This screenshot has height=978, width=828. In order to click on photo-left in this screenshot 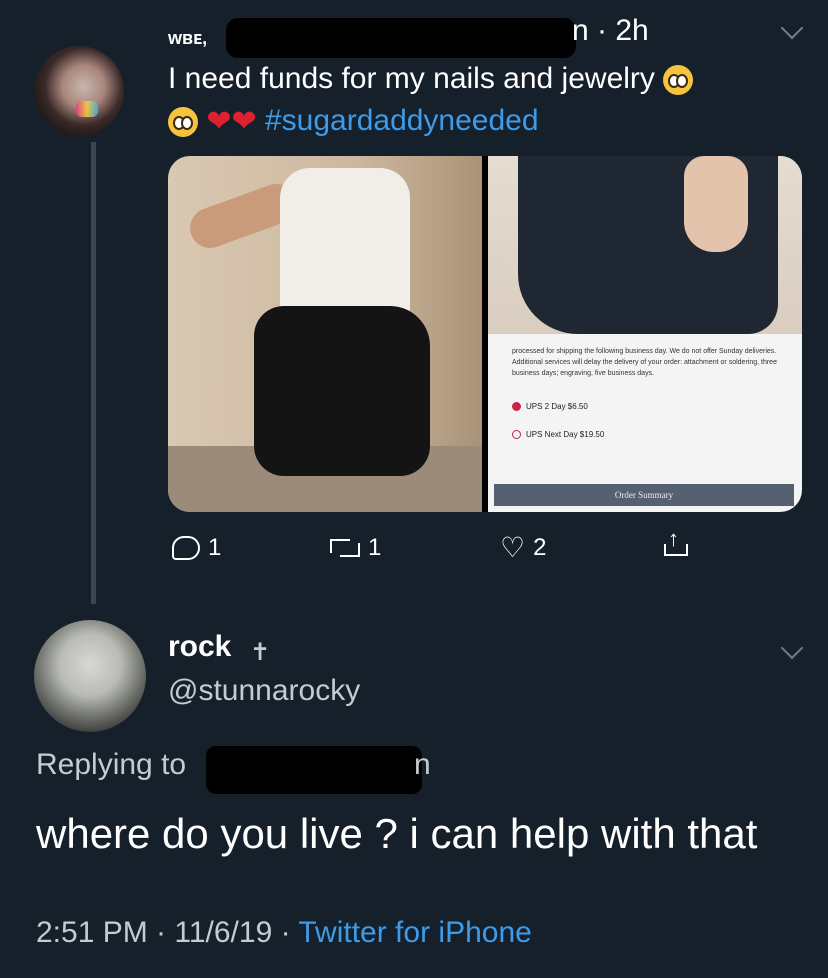, I will do `click(325, 334)`.